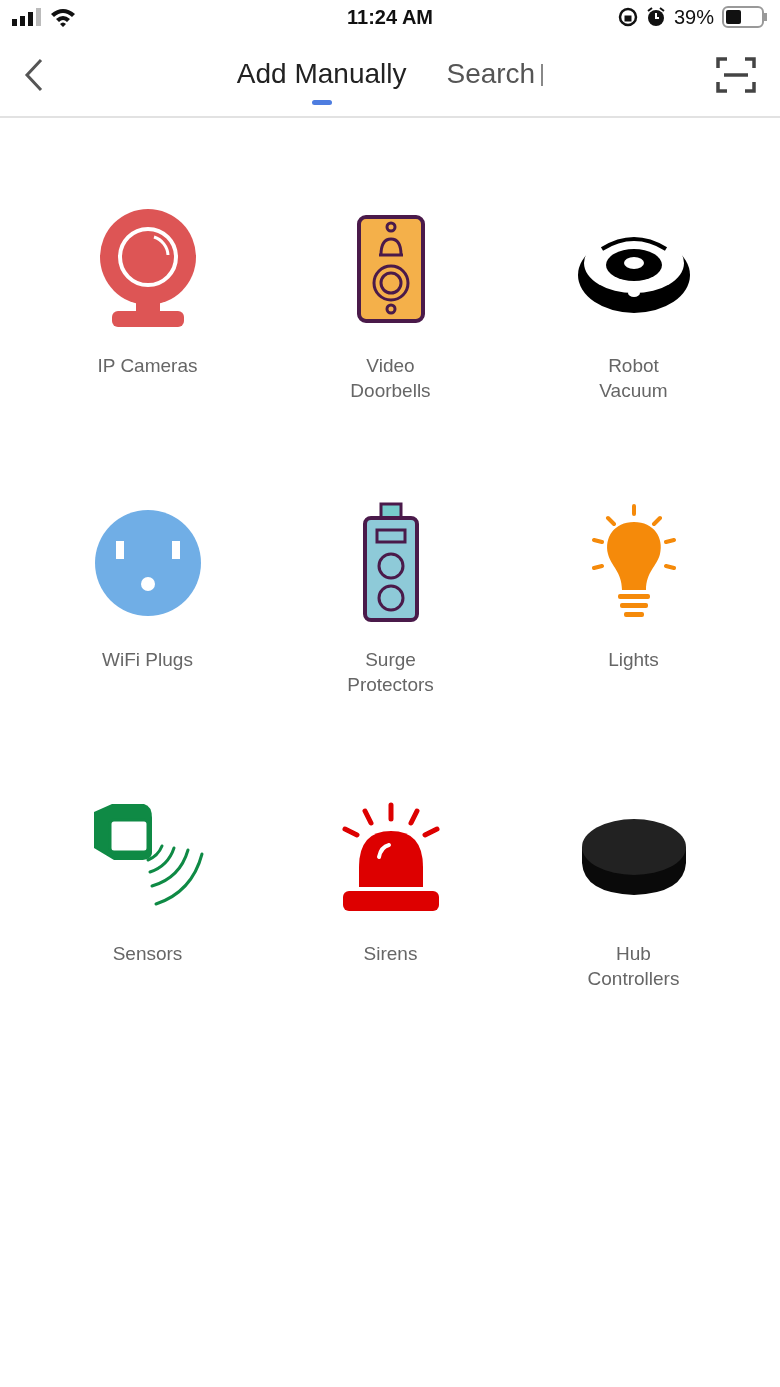 The image size is (780, 1387). I want to click on rotation-lock-icon, so click(627, 17).